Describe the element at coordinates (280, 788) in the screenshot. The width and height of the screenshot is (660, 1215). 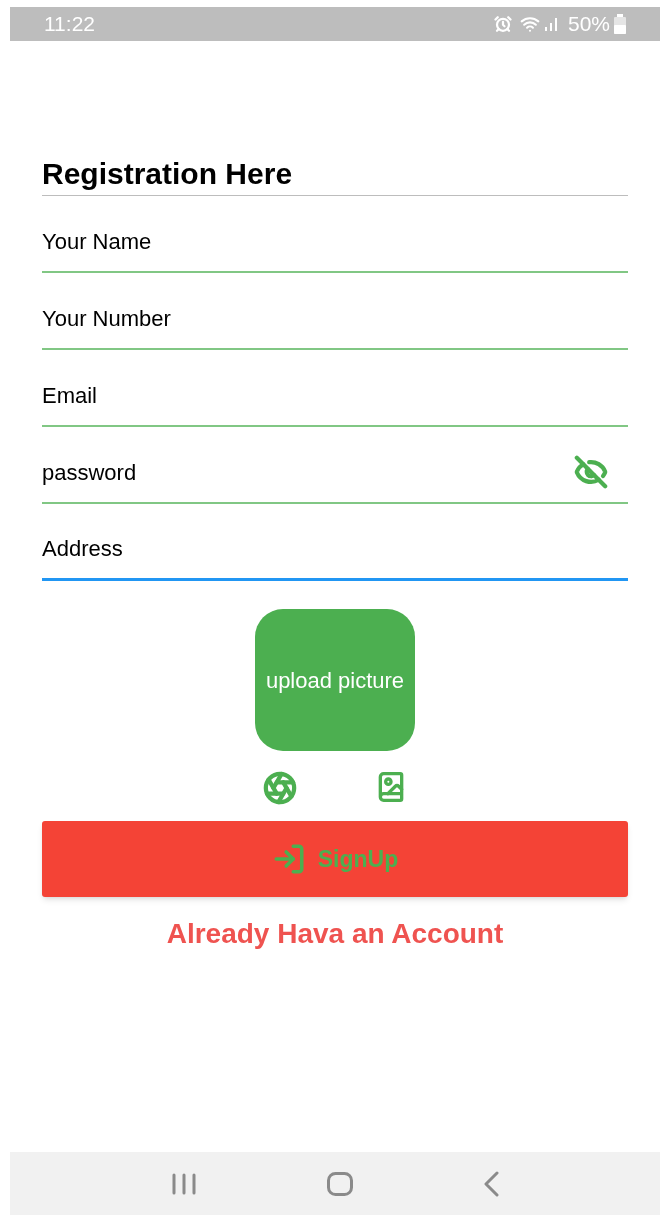
I see `camera-icon` at that location.